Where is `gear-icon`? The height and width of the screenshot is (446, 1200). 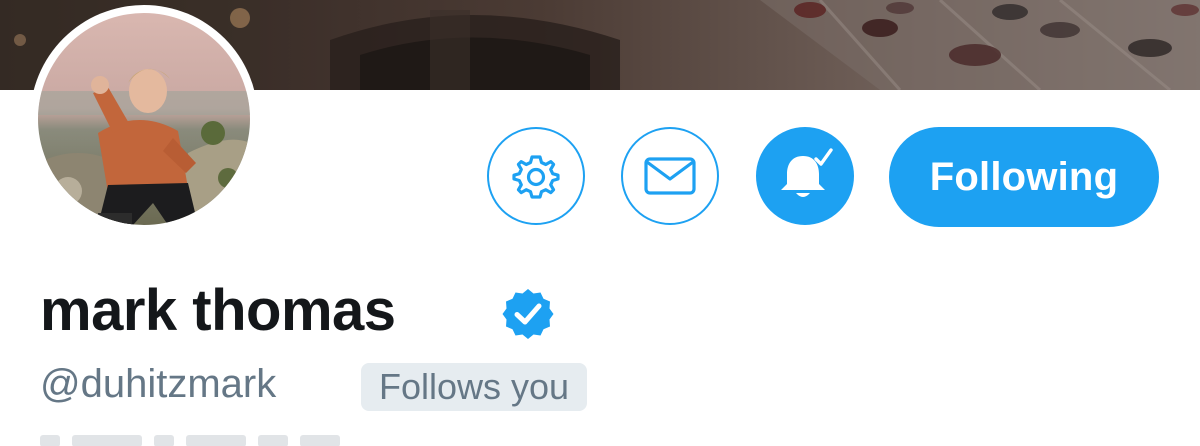
gear-icon is located at coordinates (536, 177).